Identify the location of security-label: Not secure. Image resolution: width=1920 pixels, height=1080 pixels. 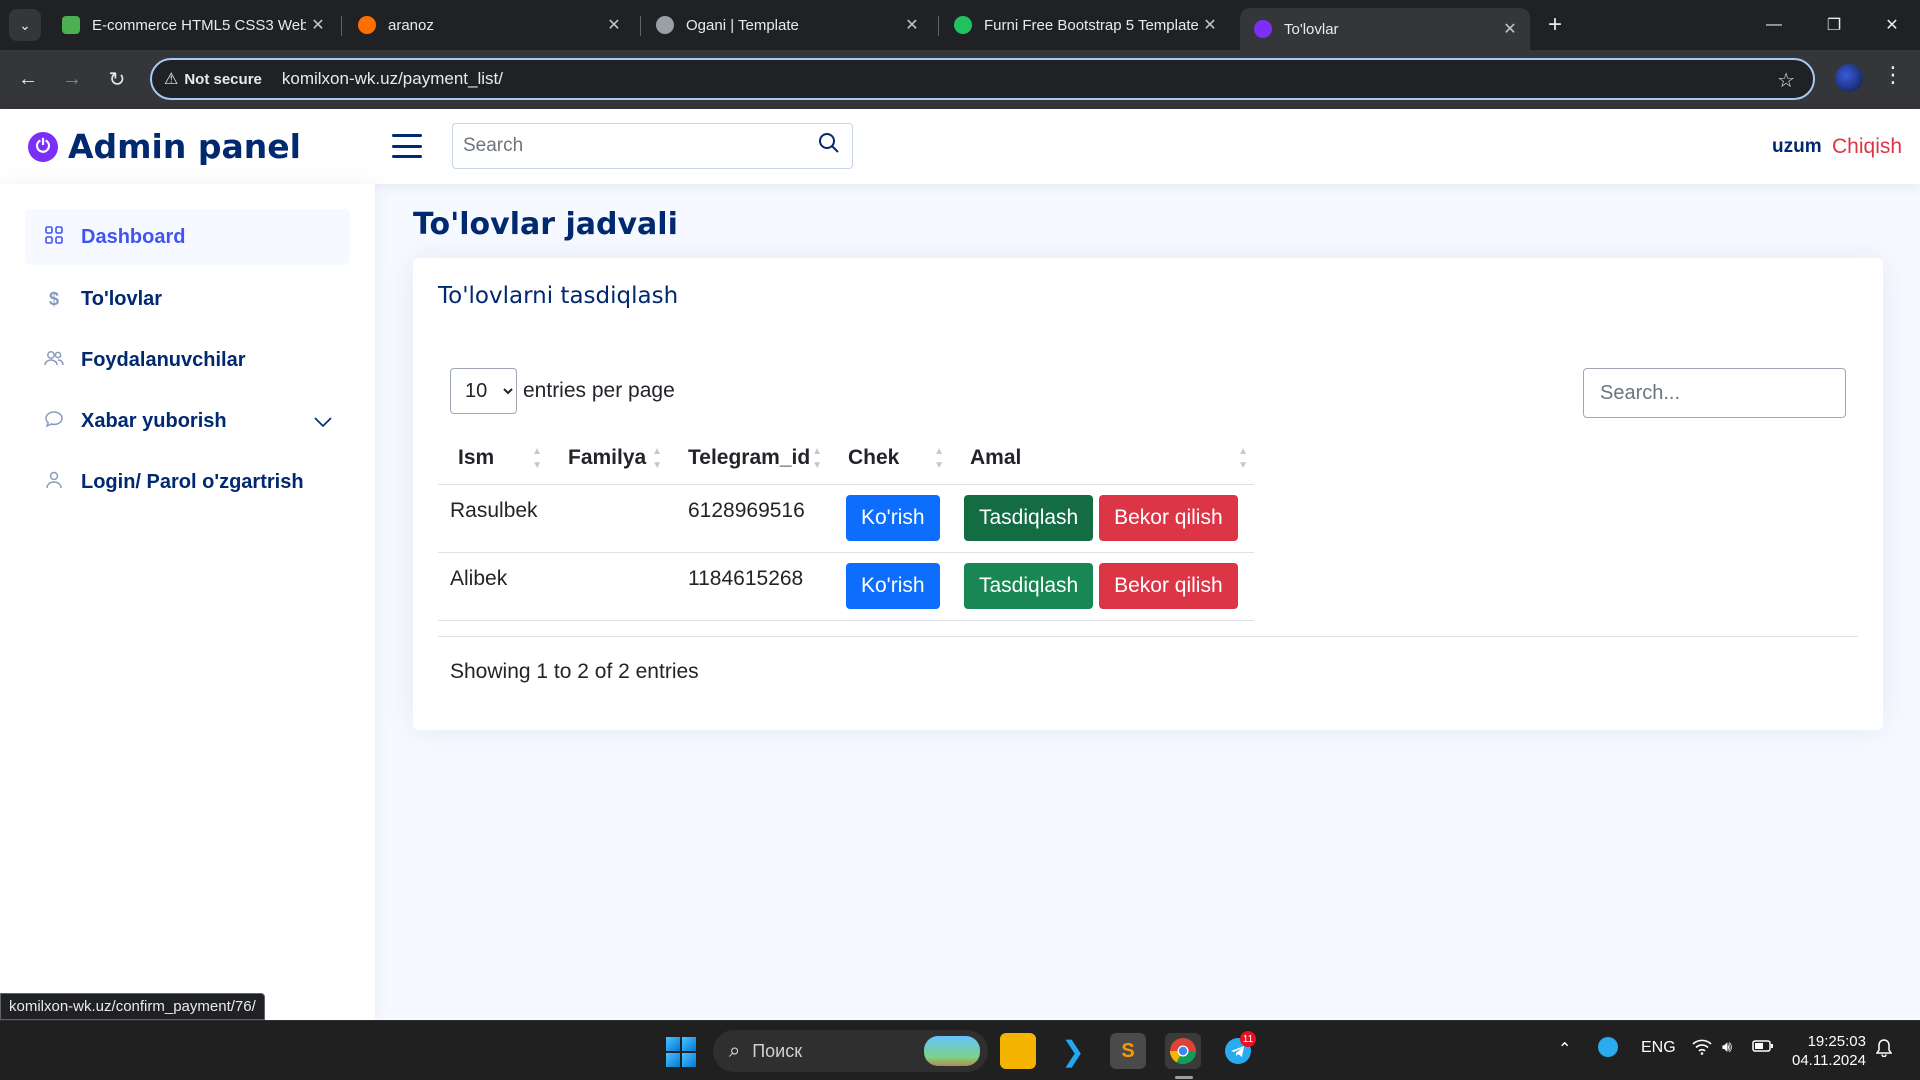
(223, 79).